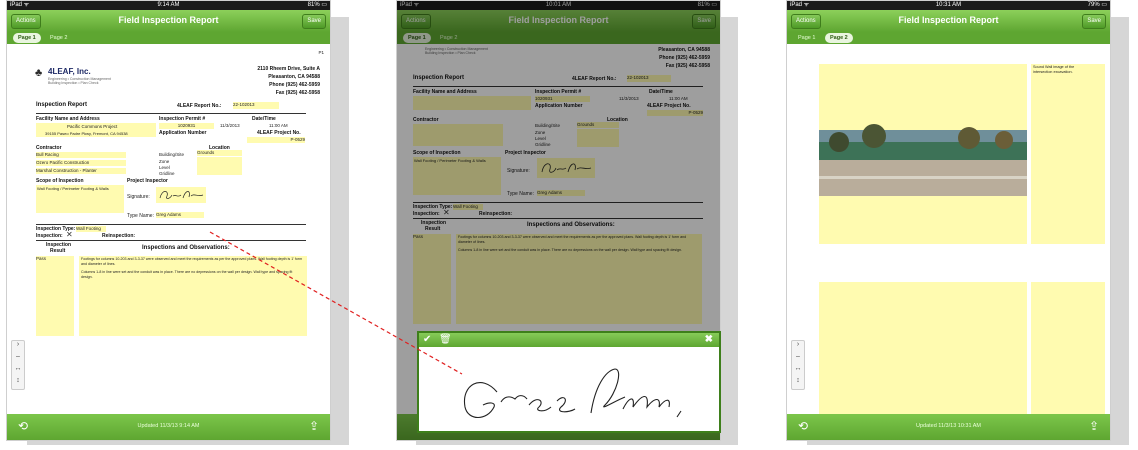  What do you see at coordinates (81, 163) in the screenshot?
I see `contractor-field-2: Ozero Pacific Construction` at bounding box center [81, 163].